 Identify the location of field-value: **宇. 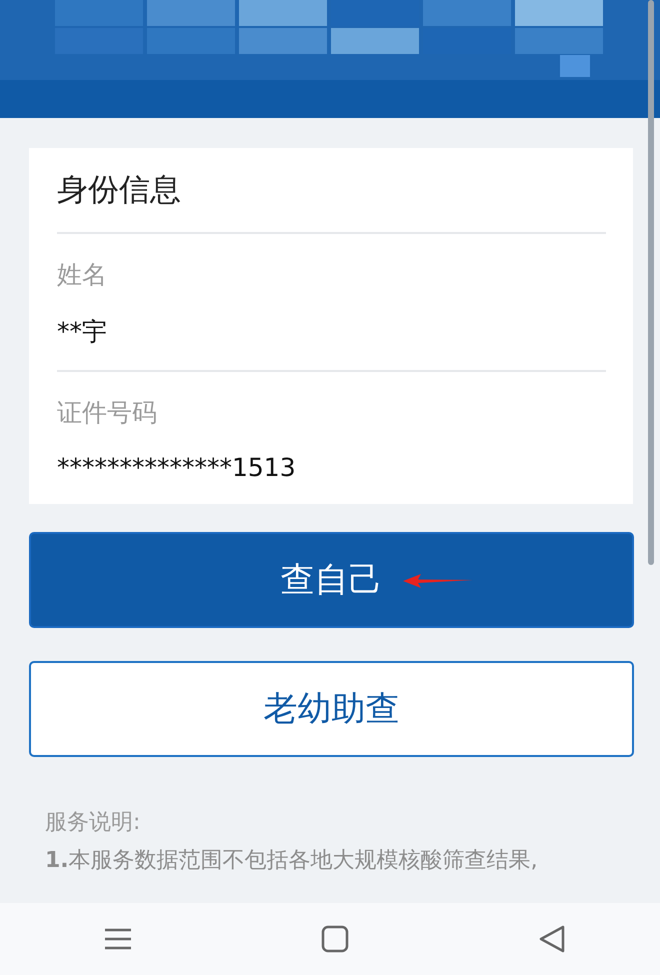
(82, 332).